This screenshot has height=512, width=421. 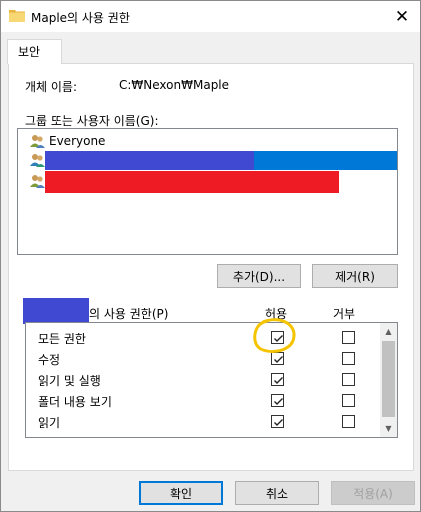 What do you see at coordinates (203, 358) in the screenshot?
I see `permission-row: 수정` at bounding box center [203, 358].